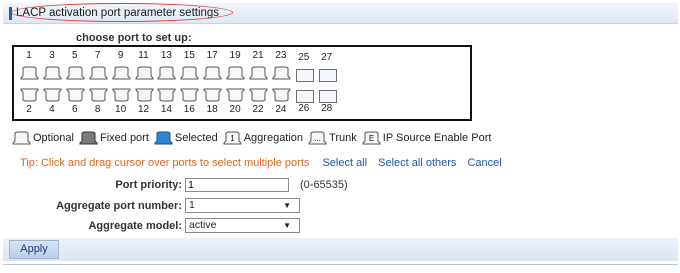 The width and height of the screenshot is (680, 273). I want to click on port-number-label: 3, so click(52, 55).